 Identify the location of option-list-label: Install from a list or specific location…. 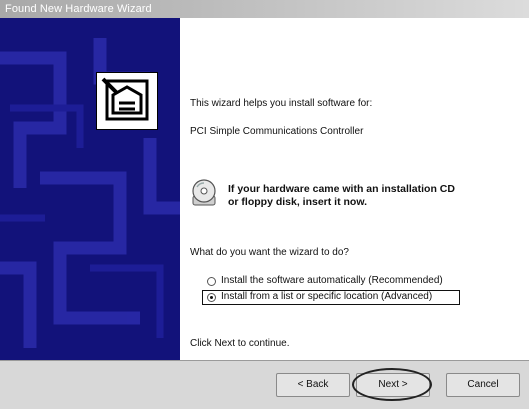
(326, 296).